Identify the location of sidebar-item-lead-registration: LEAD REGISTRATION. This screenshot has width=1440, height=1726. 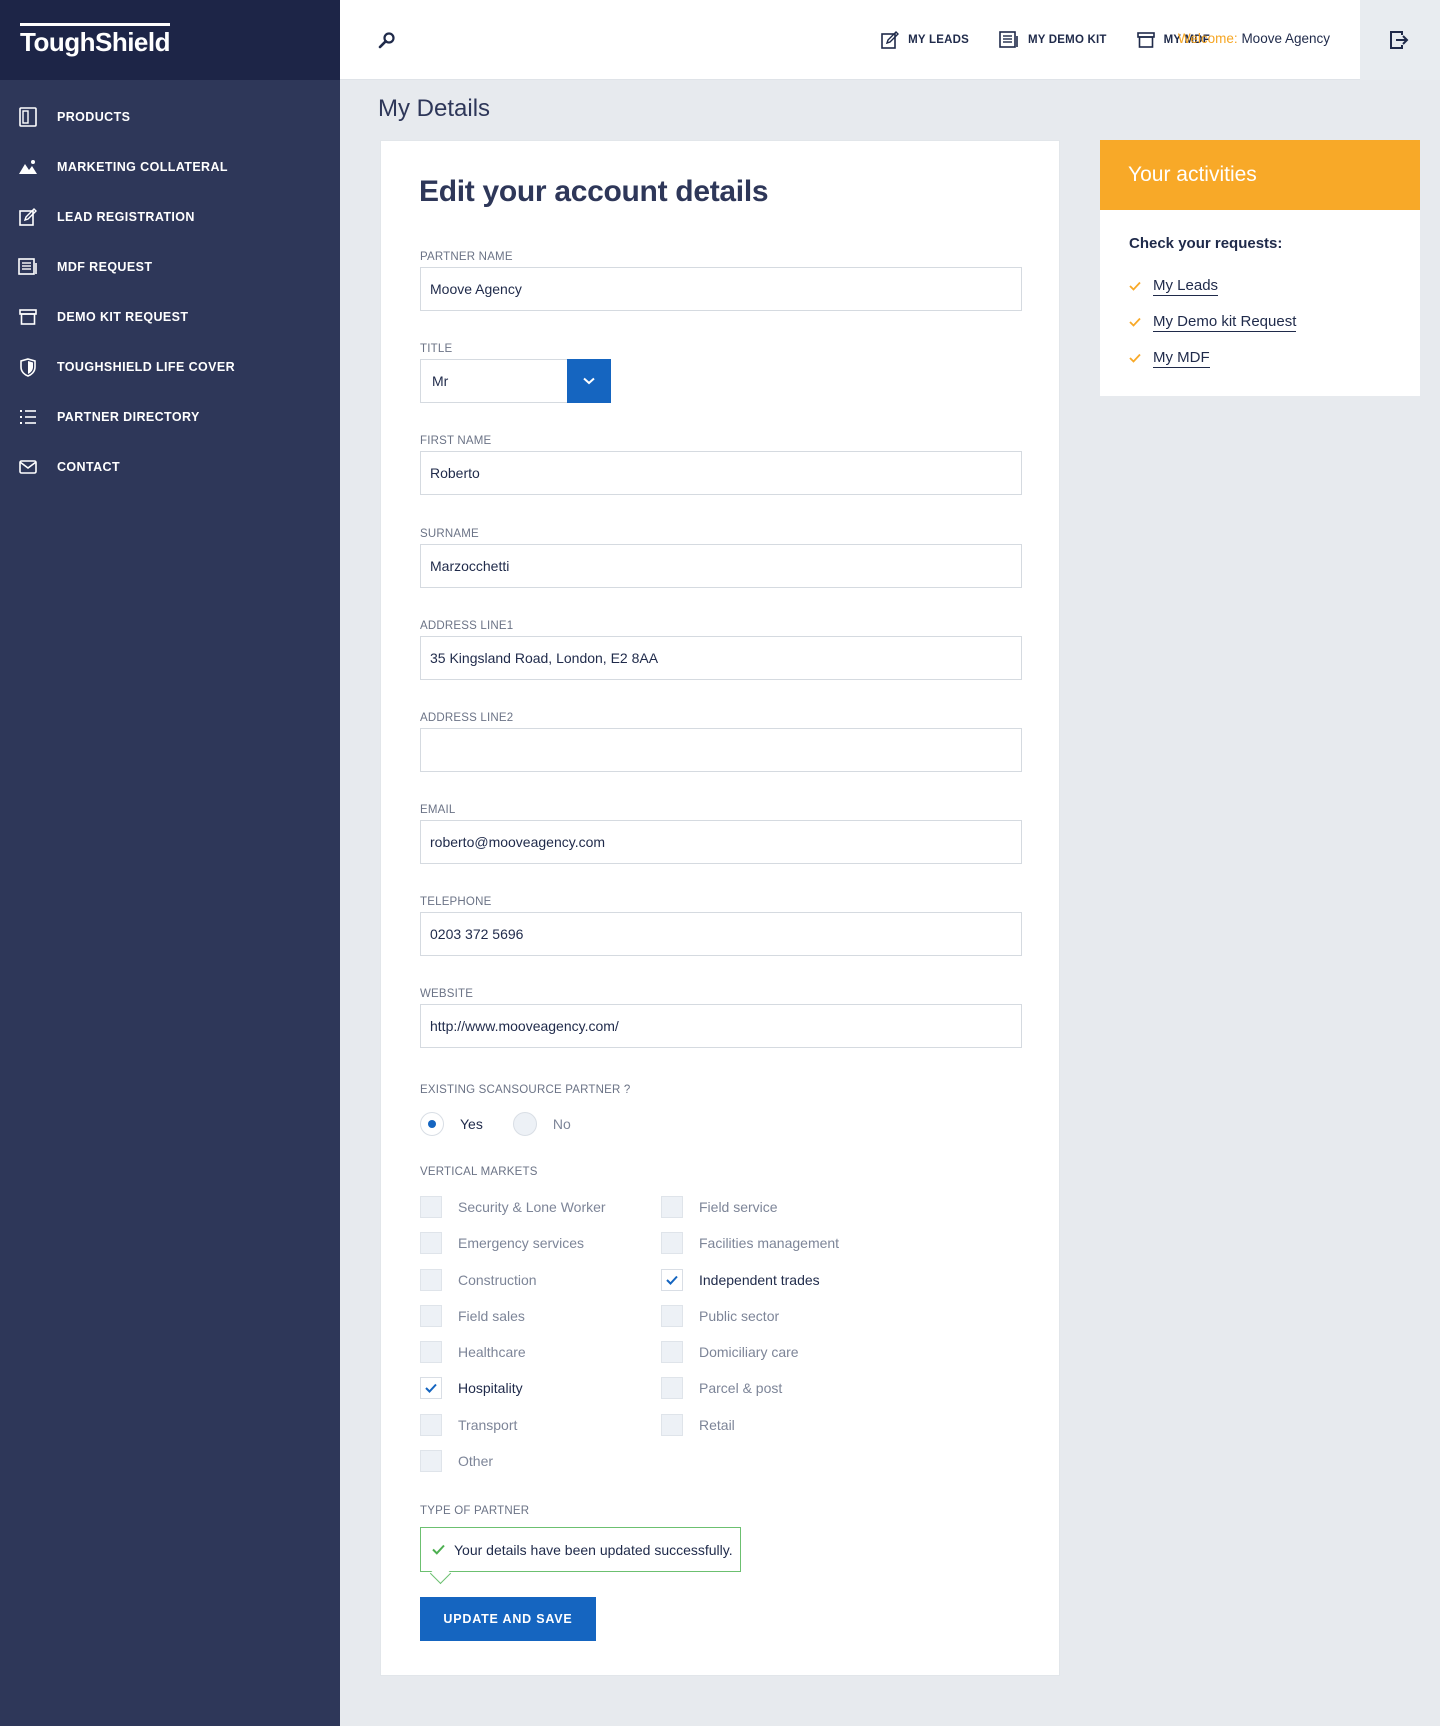
(170, 217).